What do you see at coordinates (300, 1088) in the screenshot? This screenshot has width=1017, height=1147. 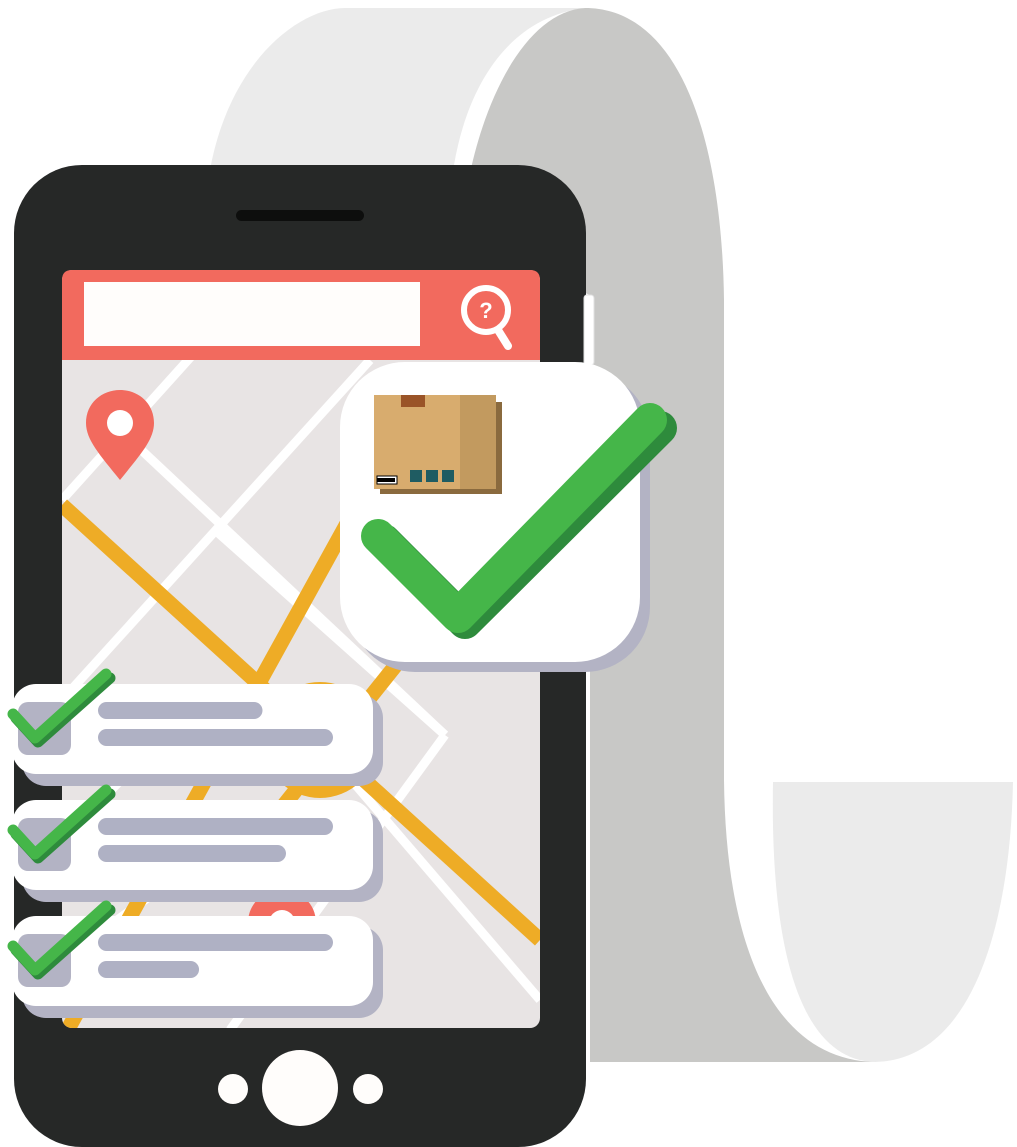 I see `home-button` at bounding box center [300, 1088].